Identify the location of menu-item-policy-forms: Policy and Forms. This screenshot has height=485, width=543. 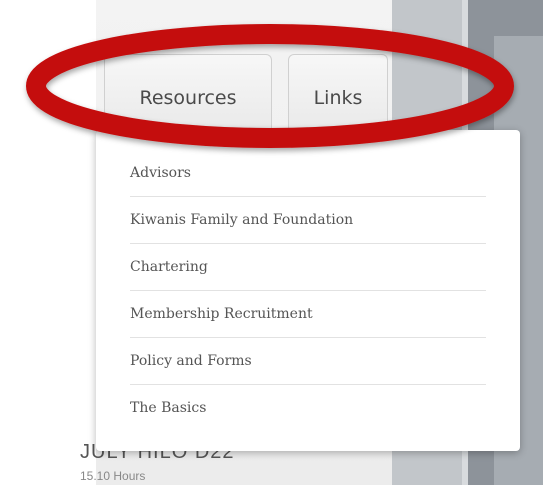
(308, 361).